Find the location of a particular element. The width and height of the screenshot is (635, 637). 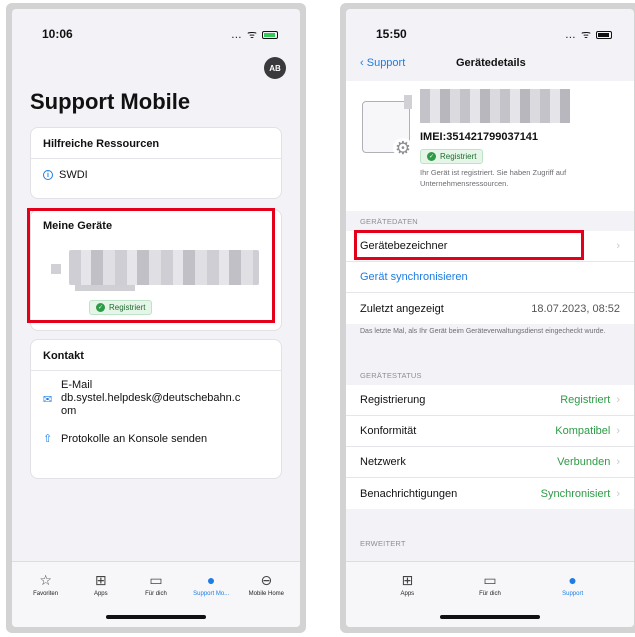

resources-title: Hilfreiche Ressourcen is located at coordinates (101, 144).